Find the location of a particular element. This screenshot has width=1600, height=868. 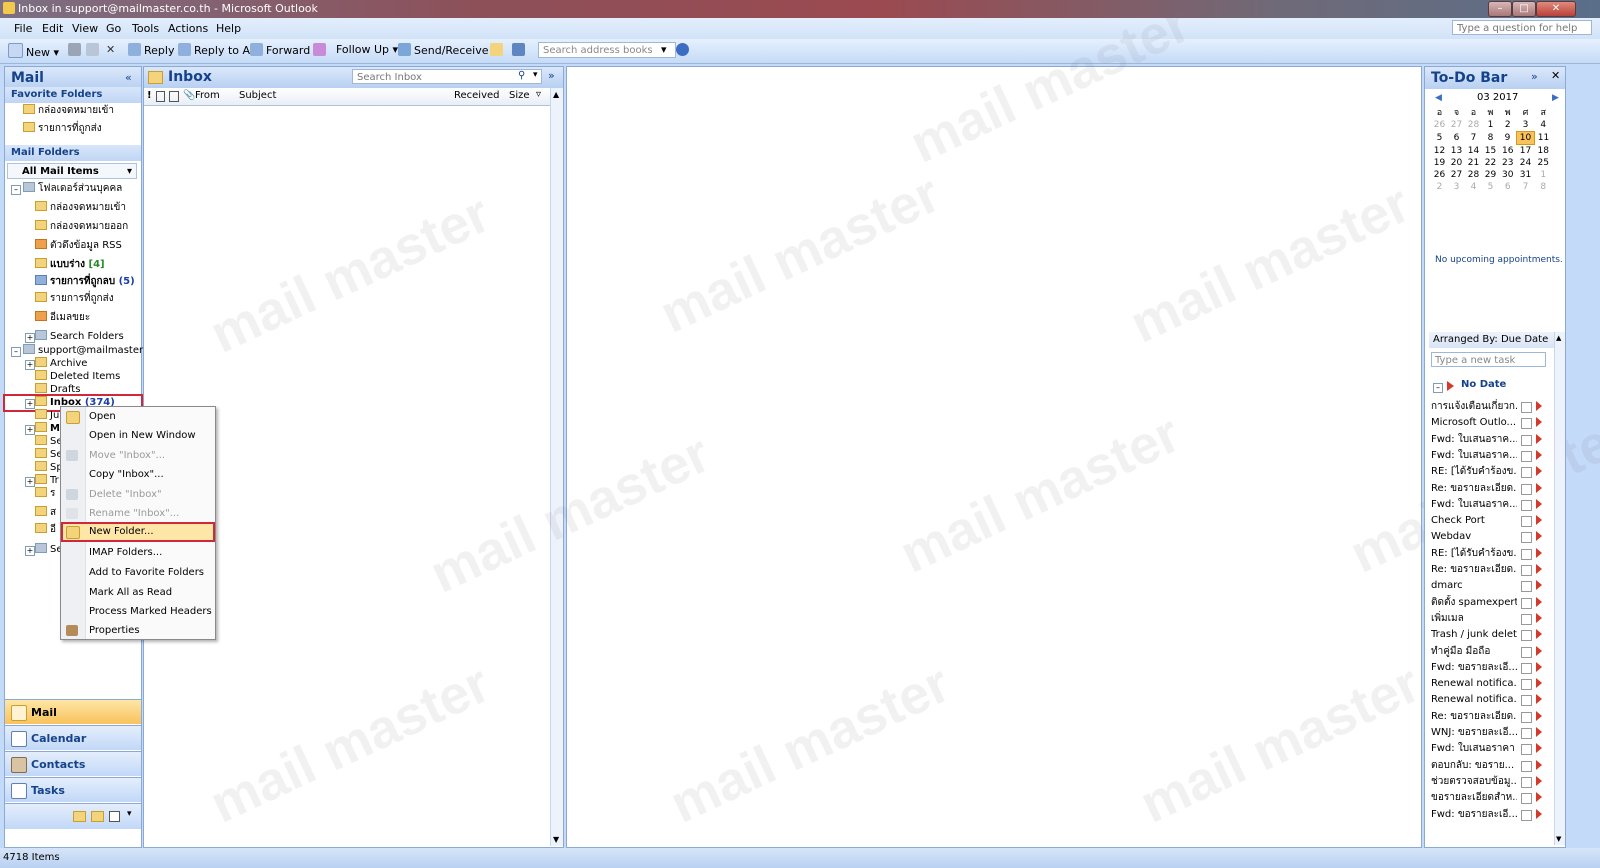

nav-button-calendar: Calendar is located at coordinates (73, 737).